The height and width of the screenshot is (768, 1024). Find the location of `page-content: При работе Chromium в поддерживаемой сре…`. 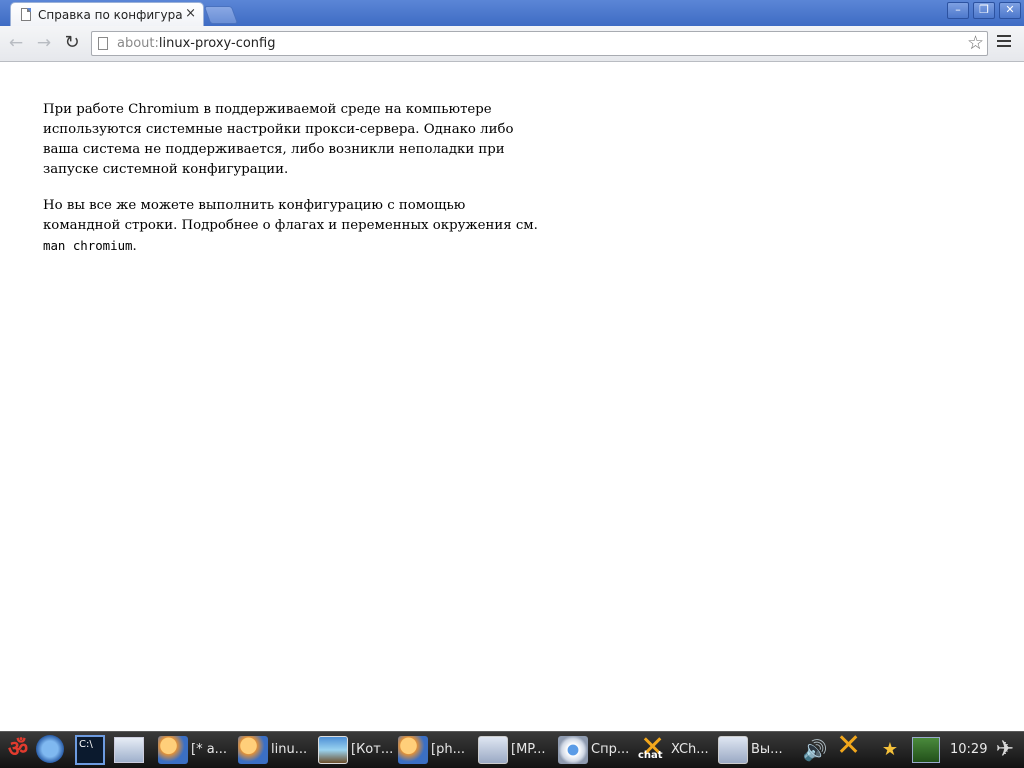

page-content: При работе Chromium в поддерживаемой сре… is located at coordinates (290, 186).